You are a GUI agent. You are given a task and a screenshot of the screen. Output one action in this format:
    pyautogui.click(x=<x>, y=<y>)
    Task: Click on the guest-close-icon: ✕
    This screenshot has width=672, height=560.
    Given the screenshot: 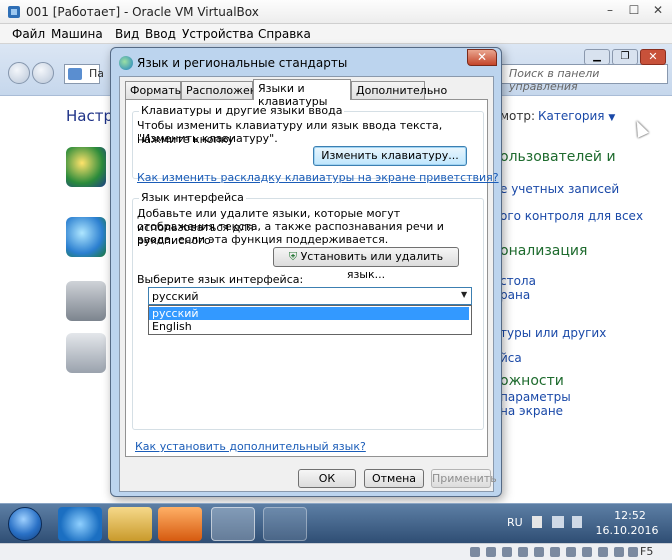 What is the action you would take?
    pyautogui.click(x=653, y=57)
    